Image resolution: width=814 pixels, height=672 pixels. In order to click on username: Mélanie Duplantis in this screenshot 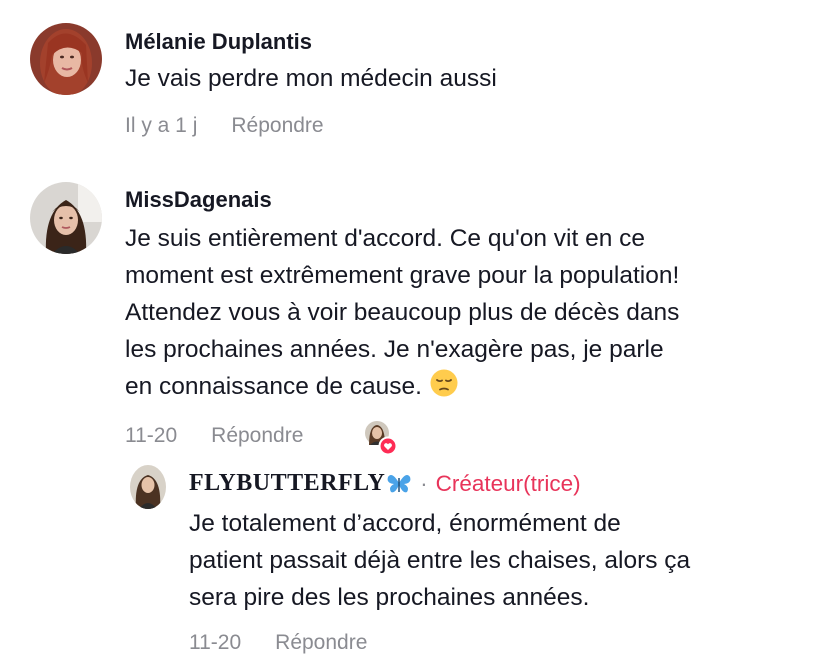, I will do `click(218, 42)`.